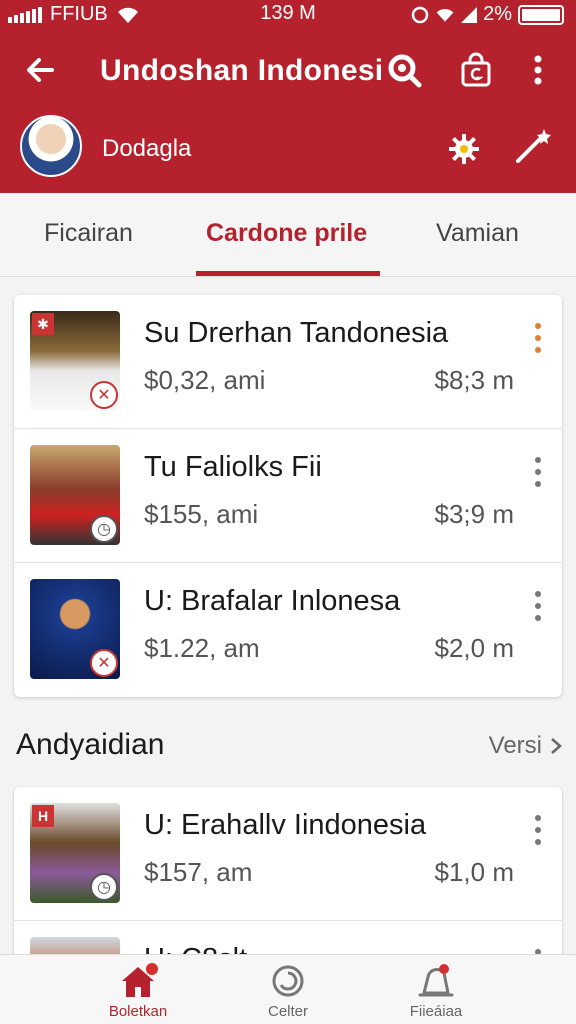 The image size is (576, 1024). Describe the element at coordinates (515, 745) in the screenshot. I see `section-link-label: Versi` at that location.